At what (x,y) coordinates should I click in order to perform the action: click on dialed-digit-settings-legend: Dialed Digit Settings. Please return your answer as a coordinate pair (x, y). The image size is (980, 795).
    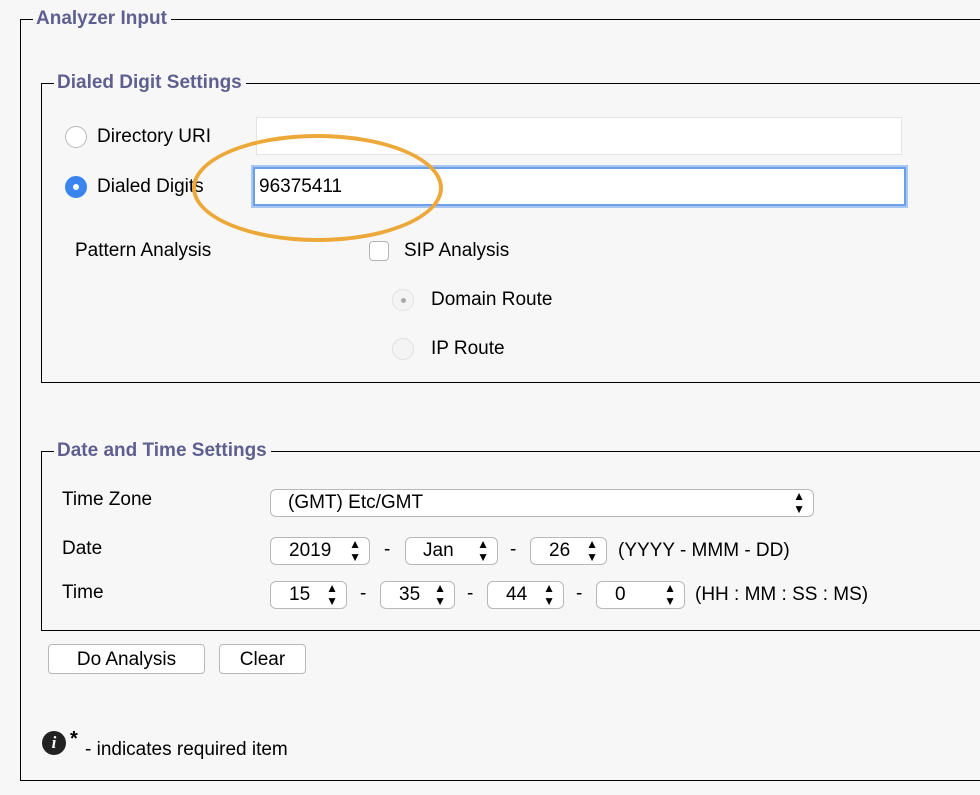
    Looking at the image, I should click on (145, 83).